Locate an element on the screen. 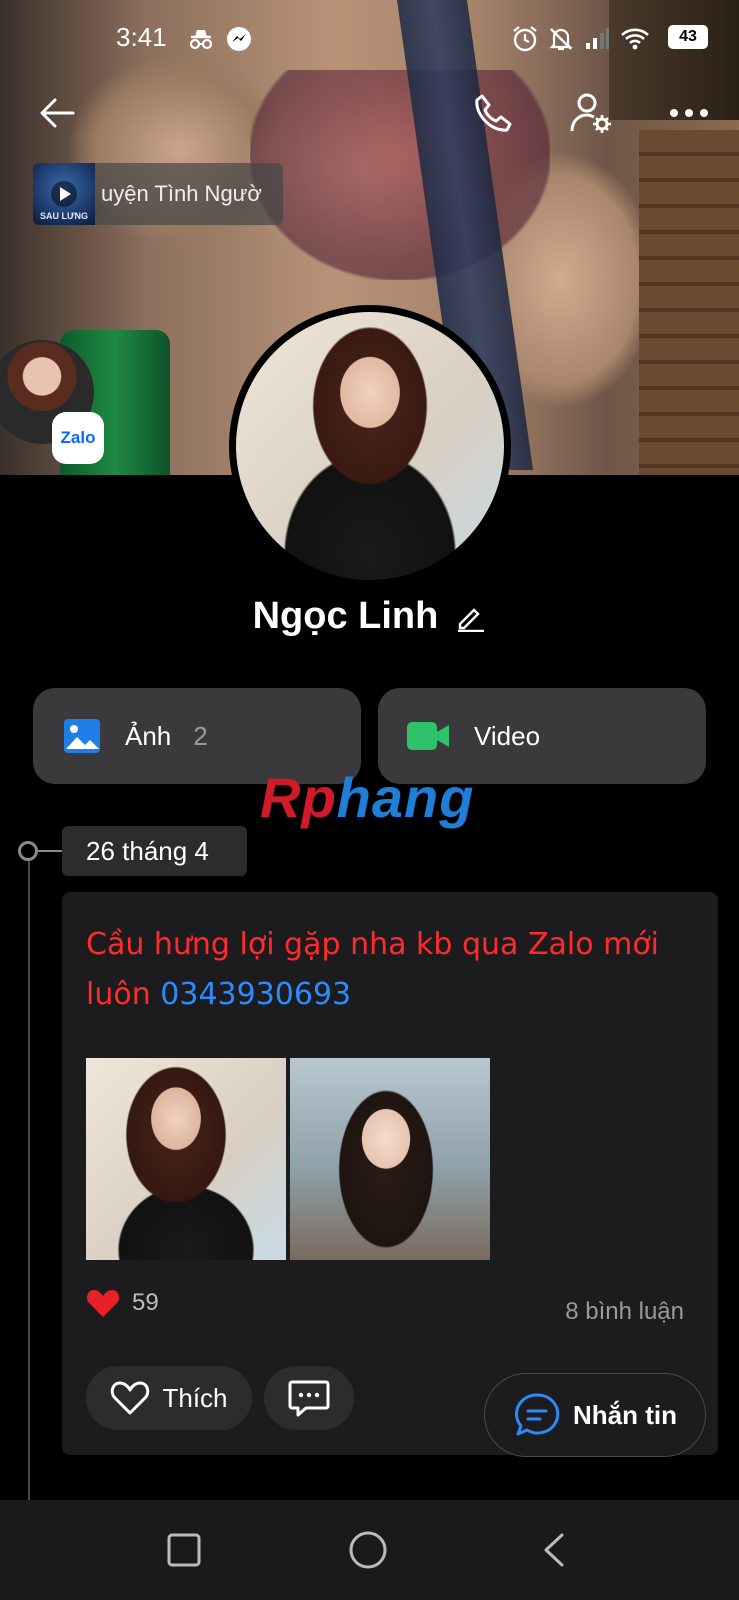 Image resolution: width=739 pixels, height=1600 pixels. play-icon is located at coordinates (64, 194).